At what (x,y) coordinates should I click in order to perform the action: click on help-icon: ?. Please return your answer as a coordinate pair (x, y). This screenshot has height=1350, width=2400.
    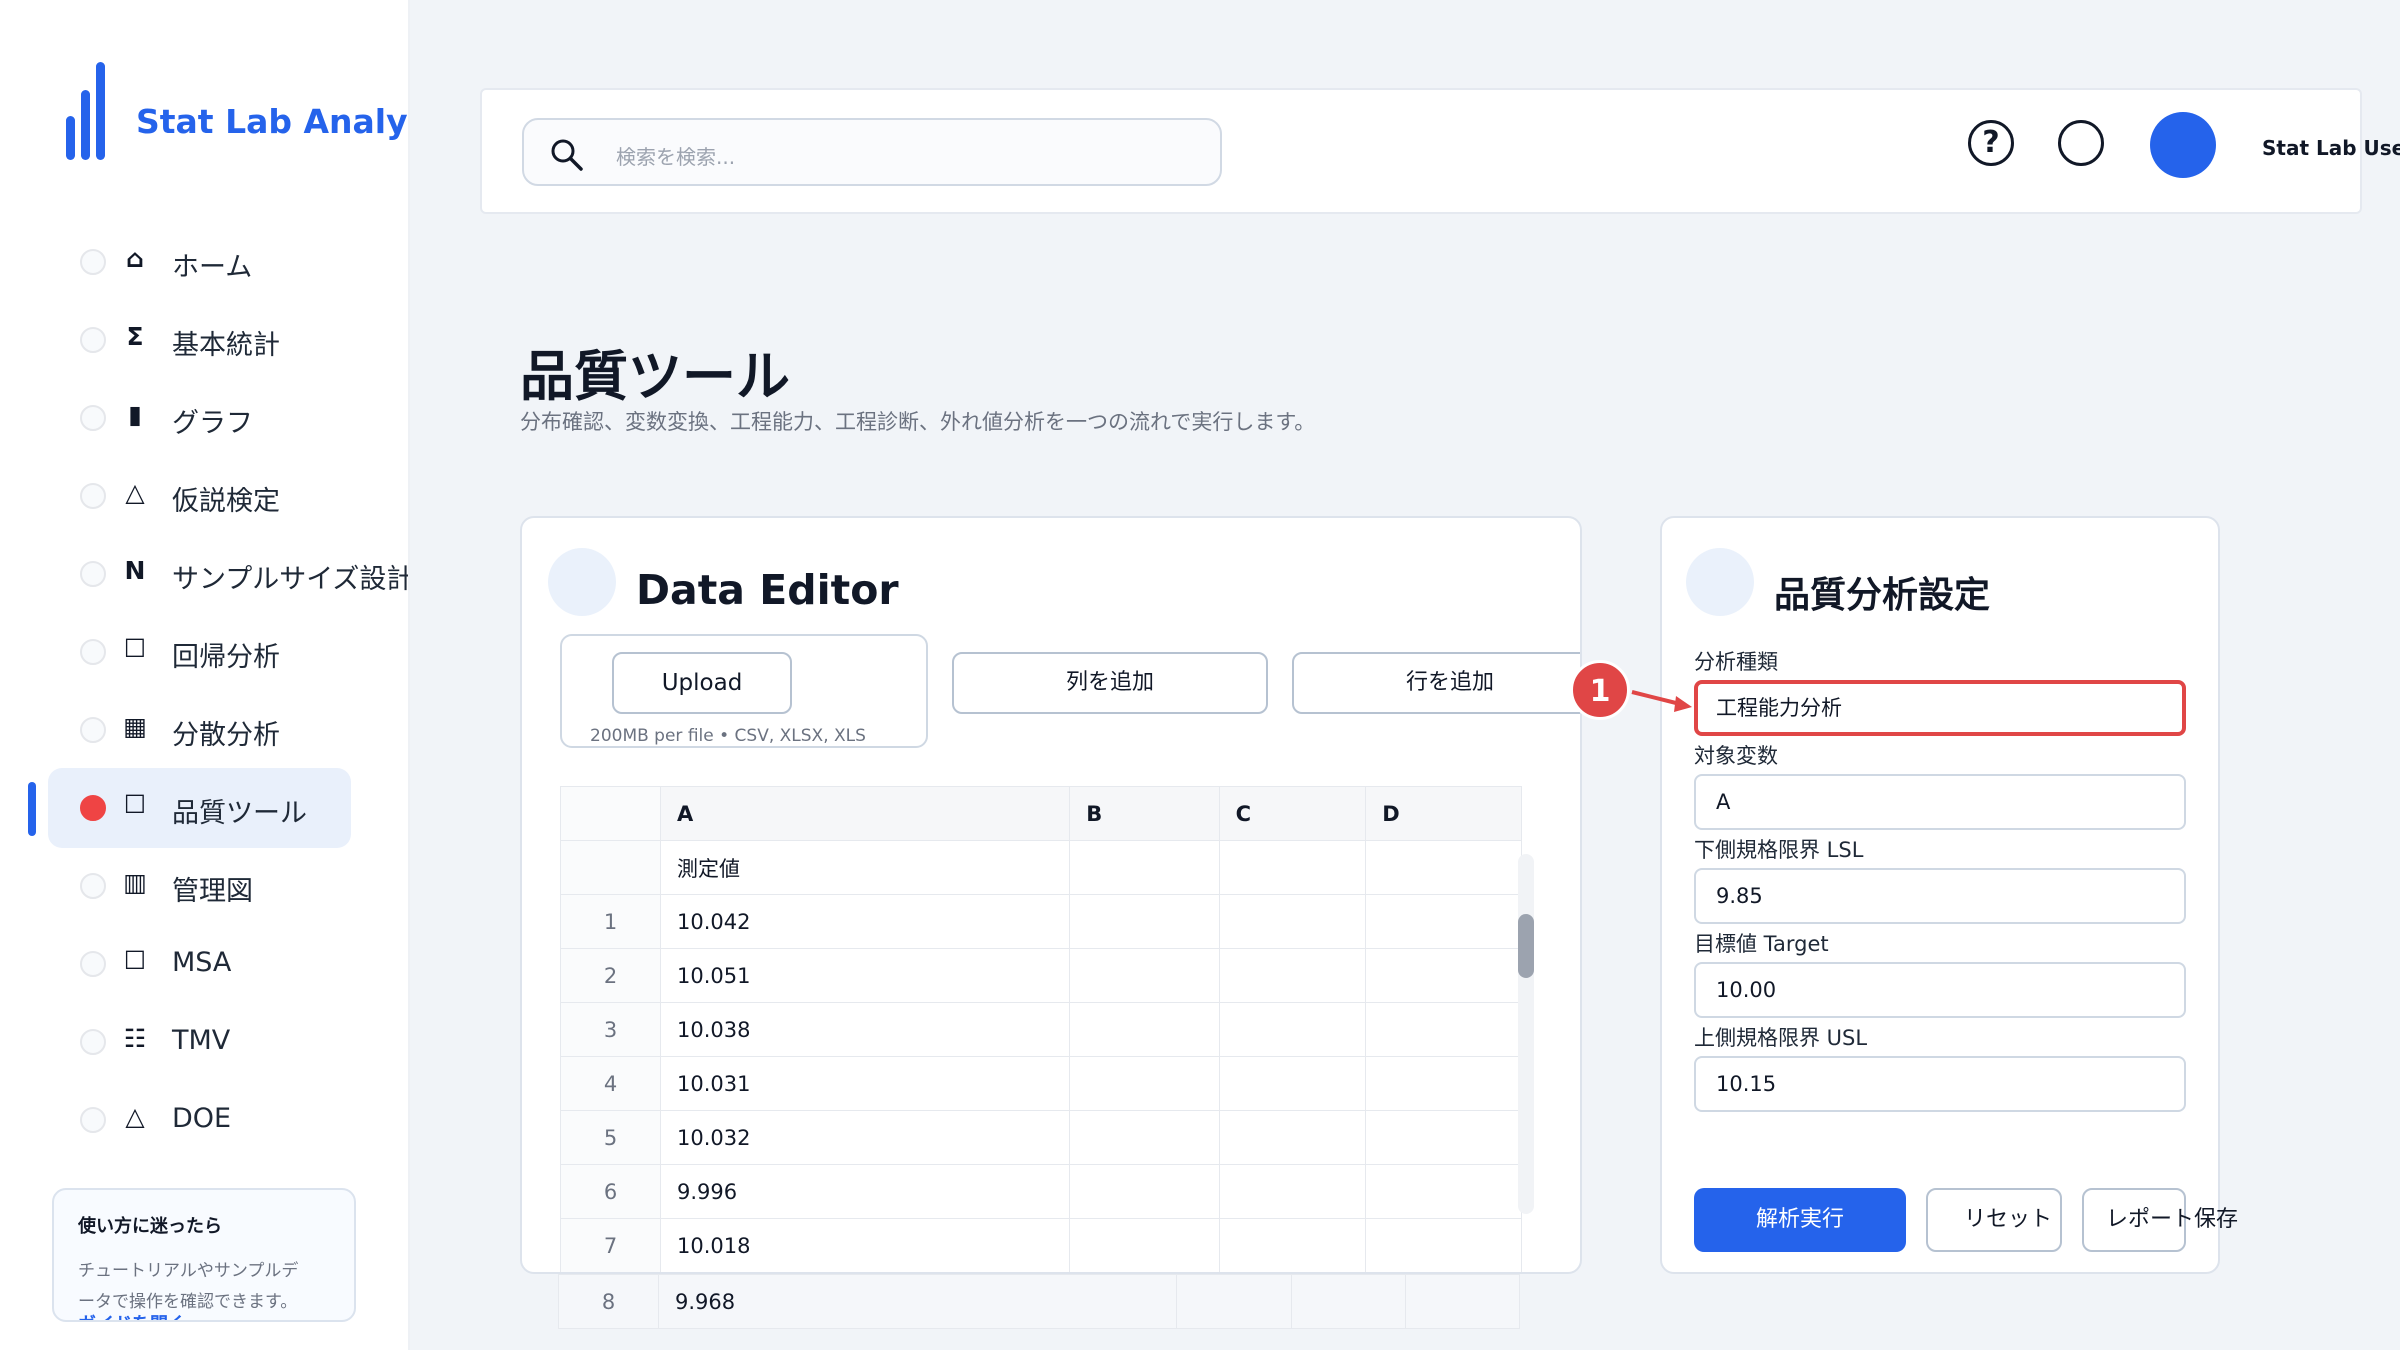
    Looking at the image, I should click on (1991, 143).